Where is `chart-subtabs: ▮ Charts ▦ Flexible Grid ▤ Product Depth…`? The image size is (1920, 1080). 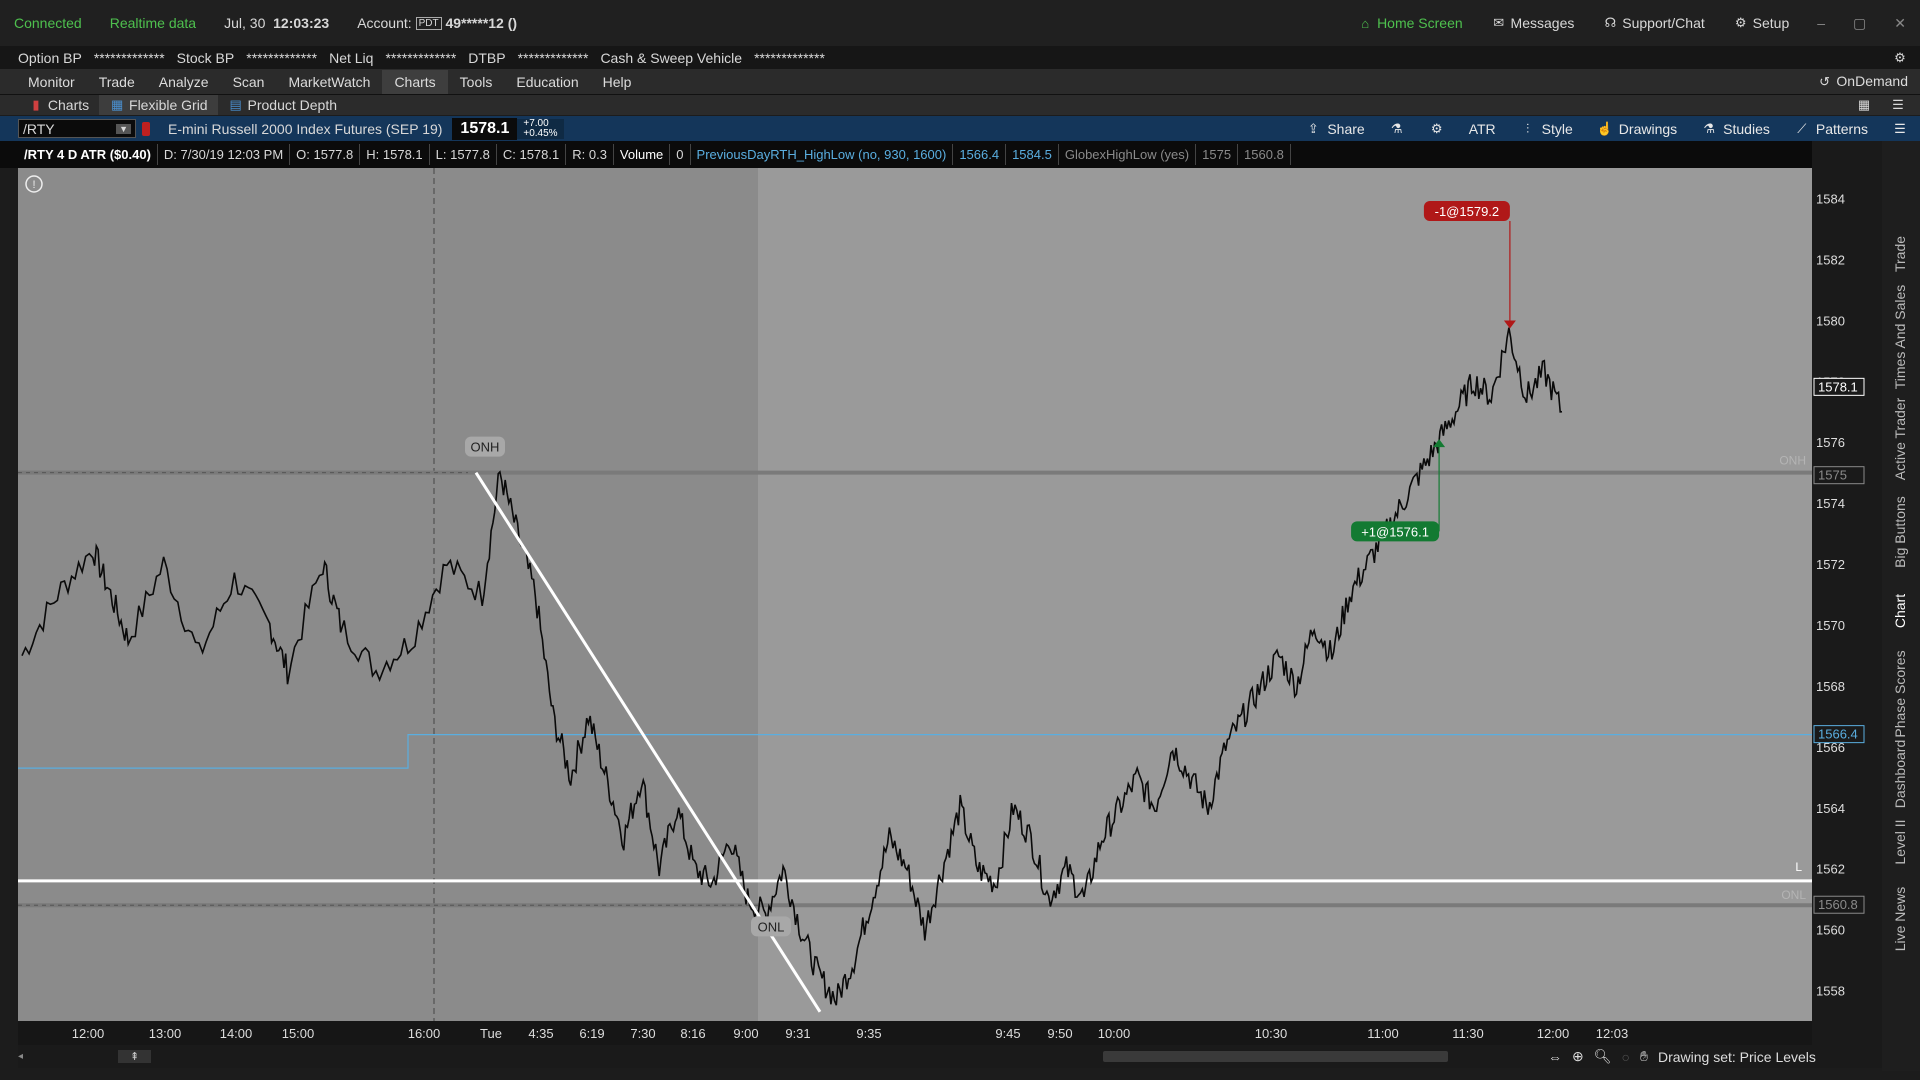
chart-subtabs: ▮ Charts ▦ Flexible Grid ▤ Product Depth… is located at coordinates (960, 105).